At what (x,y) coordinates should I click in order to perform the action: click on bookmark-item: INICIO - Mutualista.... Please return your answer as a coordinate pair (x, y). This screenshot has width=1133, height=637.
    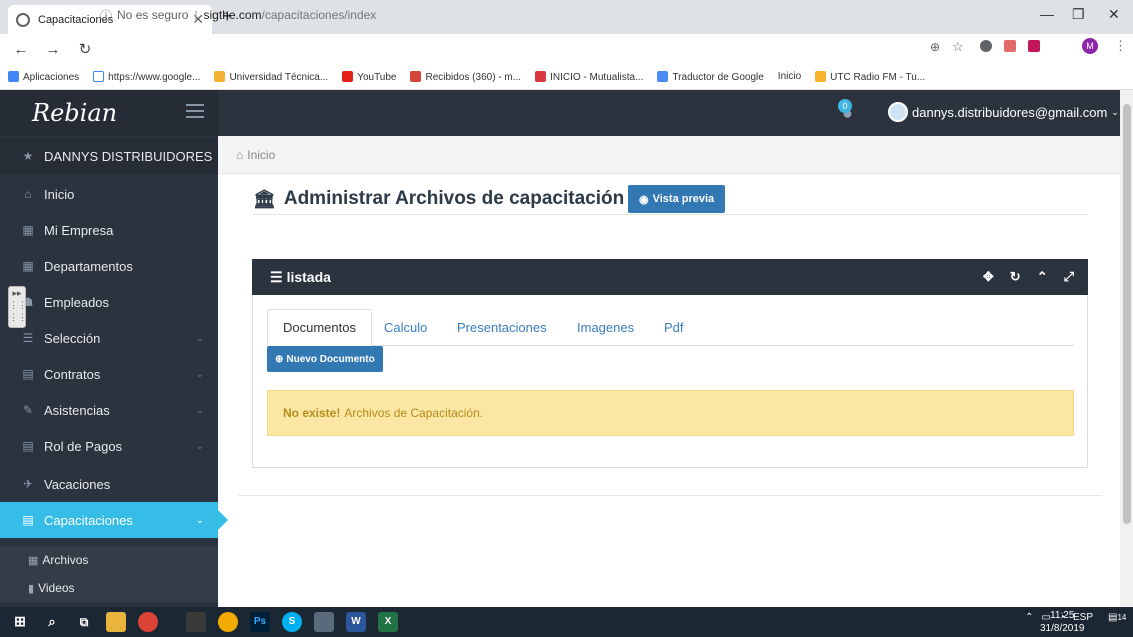
    Looking at the image, I should click on (589, 76).